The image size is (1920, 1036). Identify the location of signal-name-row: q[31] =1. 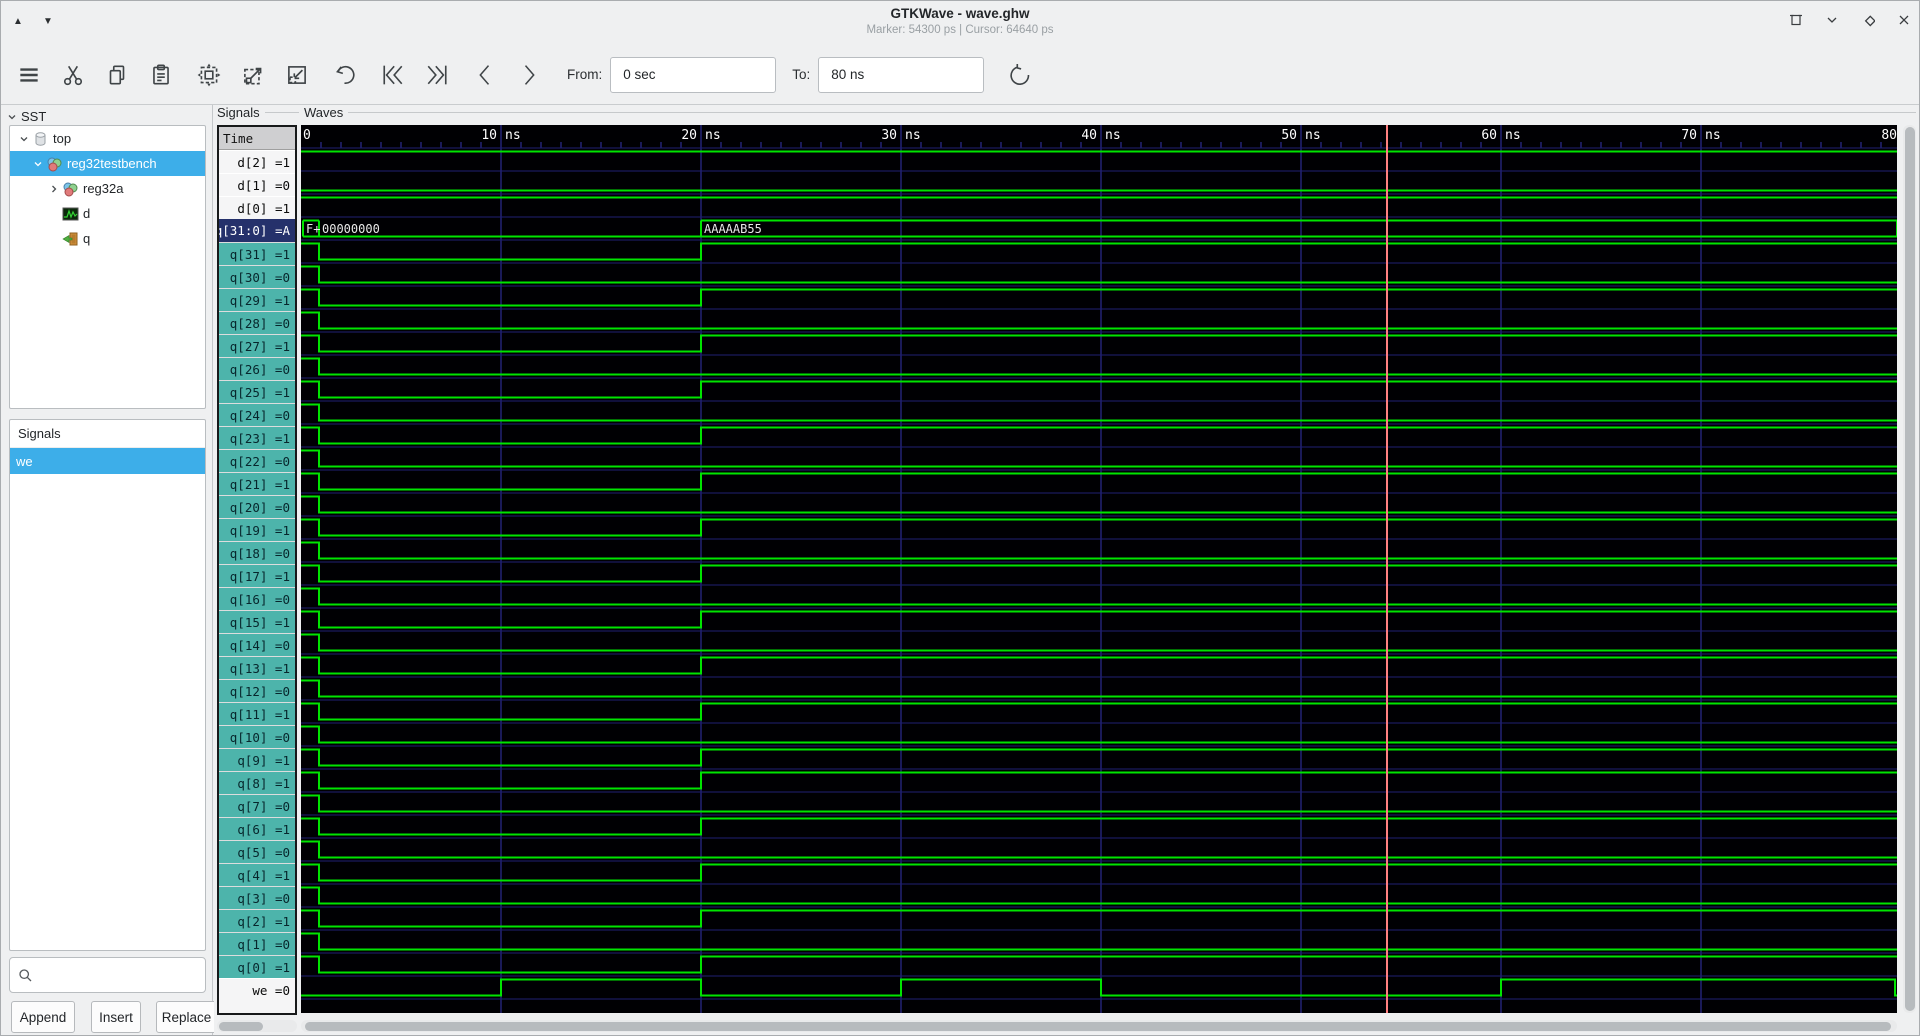
(257, 253).